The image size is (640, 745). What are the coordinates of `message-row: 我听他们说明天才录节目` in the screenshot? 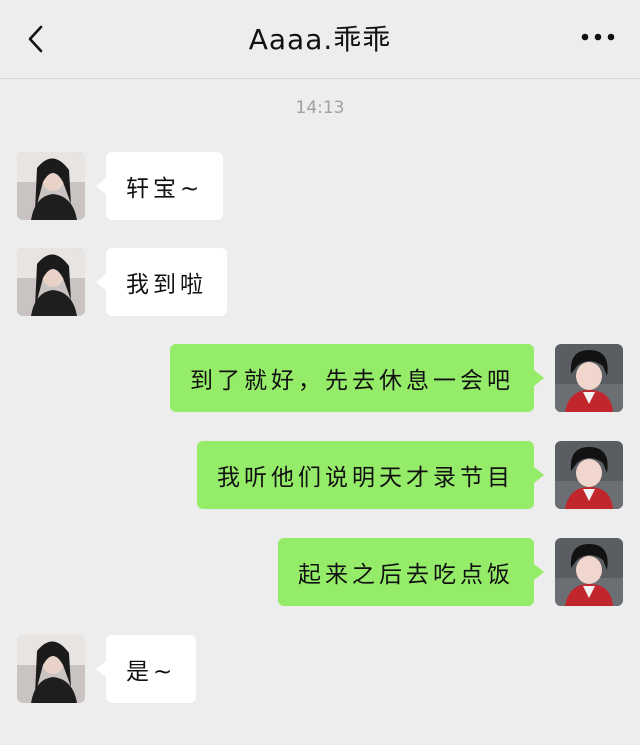 It's located at (320, 475).